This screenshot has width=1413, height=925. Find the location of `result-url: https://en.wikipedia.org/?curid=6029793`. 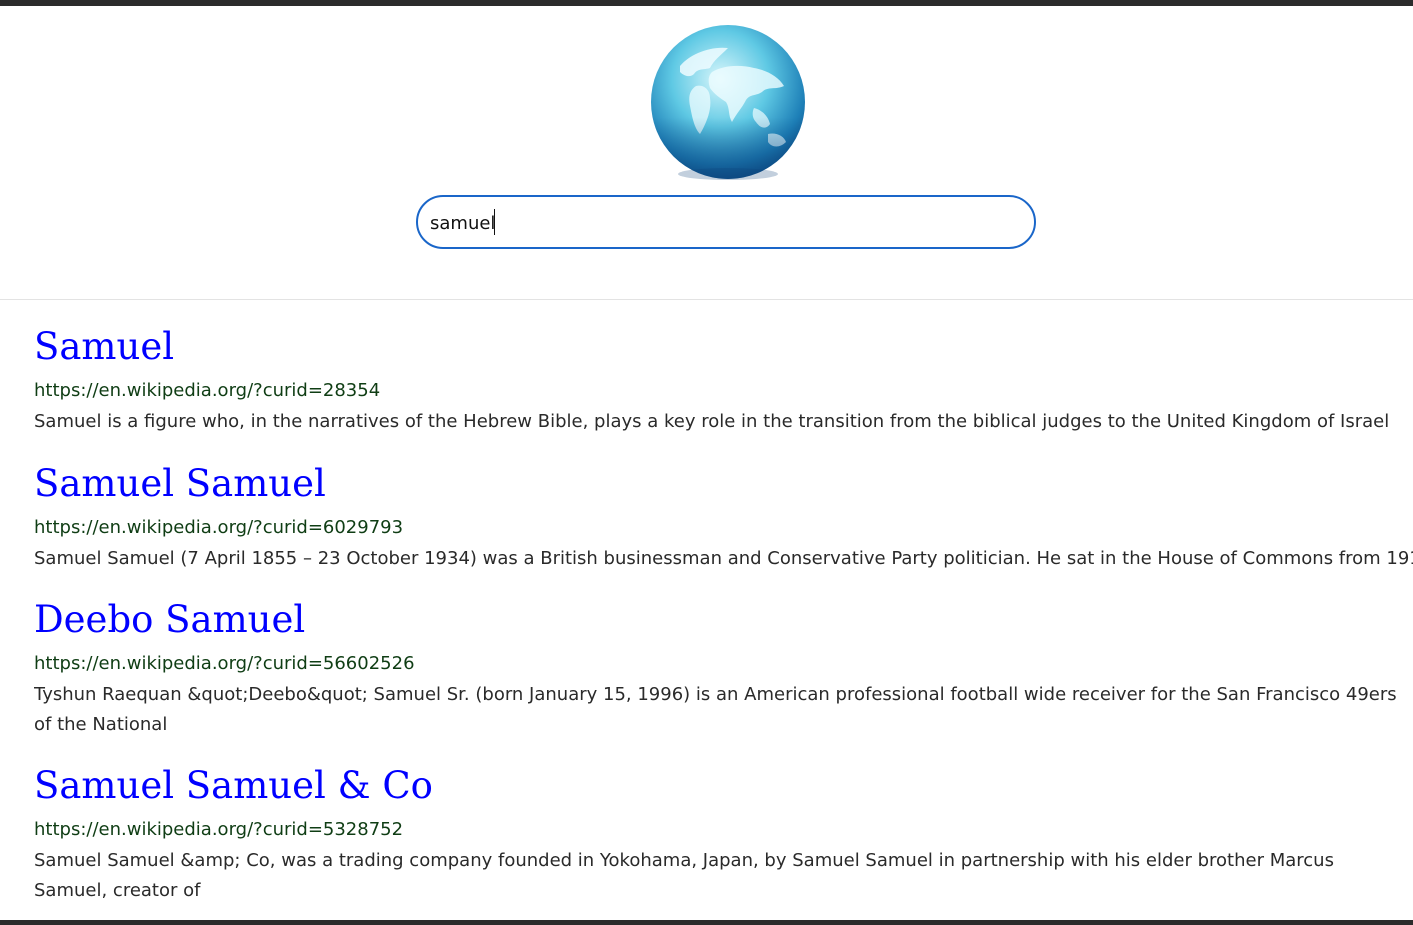

result-url: https://en.wikipedia.org/?curid=6029793 is located at coordinates (219, 527).